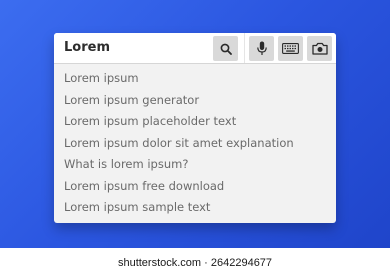 The width and height of the screenshot is (390, 280). I want to click on magnifier-icon, so click(226, 49).